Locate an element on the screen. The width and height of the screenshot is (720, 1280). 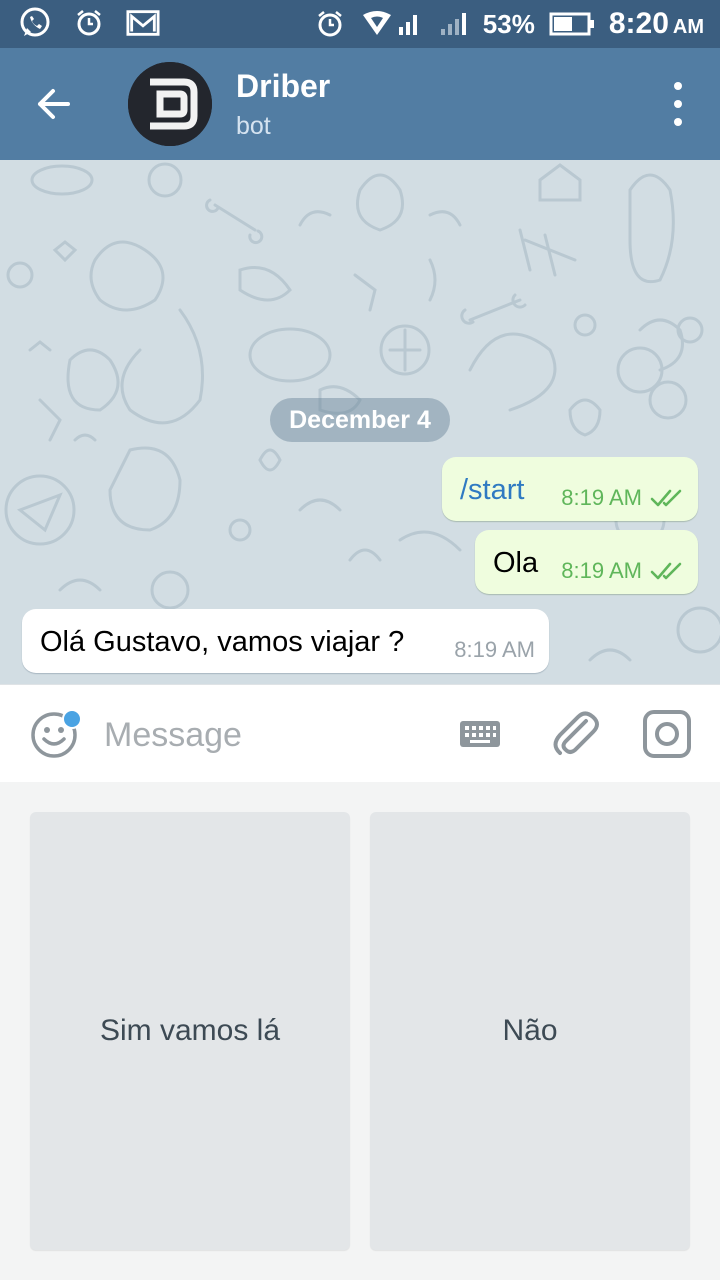
gmail-icon is located at coordinates (143, 23).